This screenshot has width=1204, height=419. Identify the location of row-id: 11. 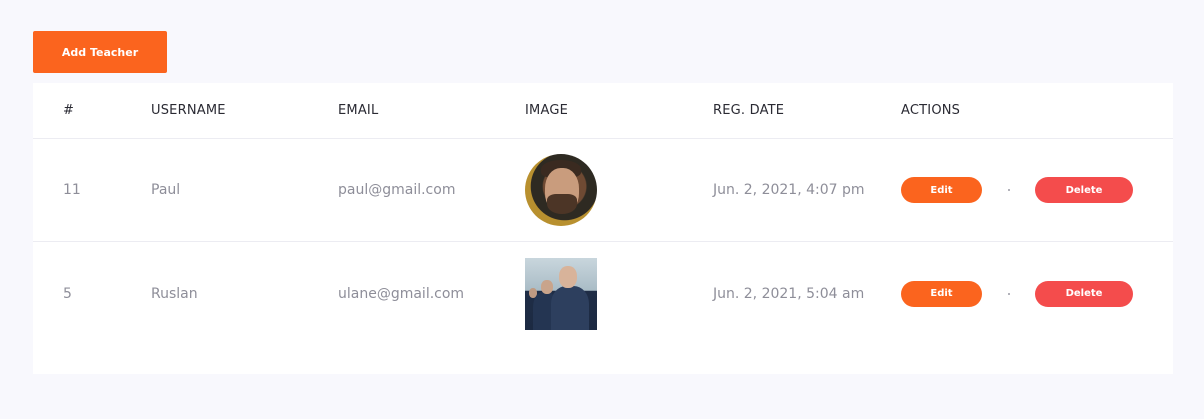
(72, 190).